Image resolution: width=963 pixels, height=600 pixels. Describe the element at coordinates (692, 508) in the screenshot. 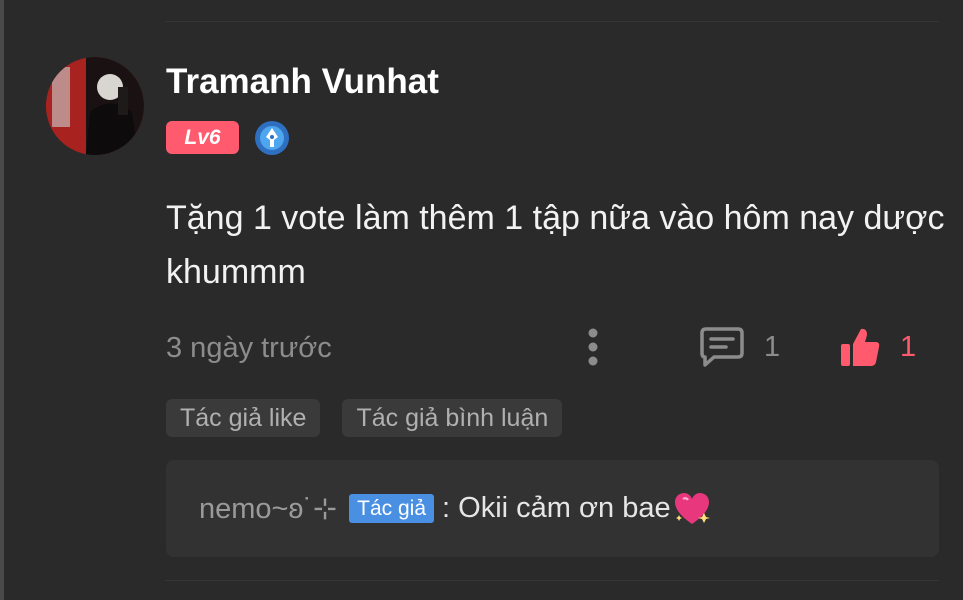

I see `sparkling-heart-icon` at that location.